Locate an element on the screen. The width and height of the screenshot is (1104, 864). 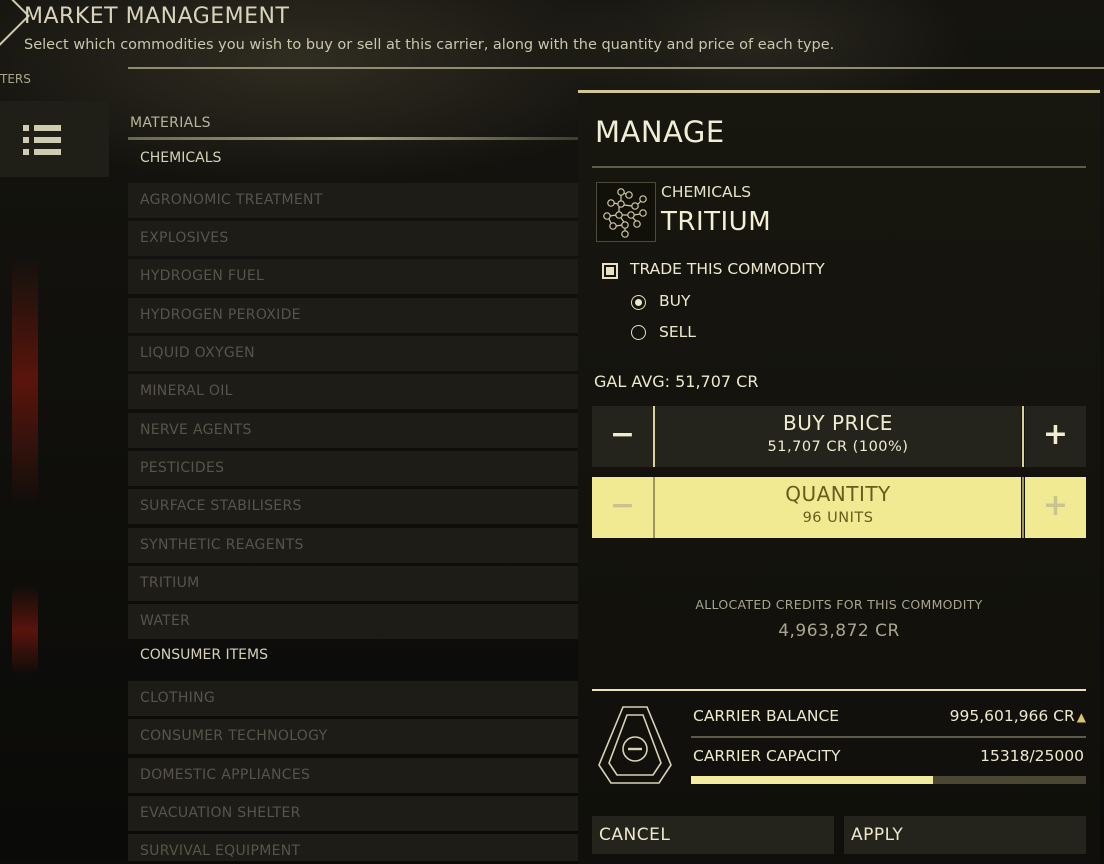
list-item: TRITIUM is located at coordinates (353, 583).